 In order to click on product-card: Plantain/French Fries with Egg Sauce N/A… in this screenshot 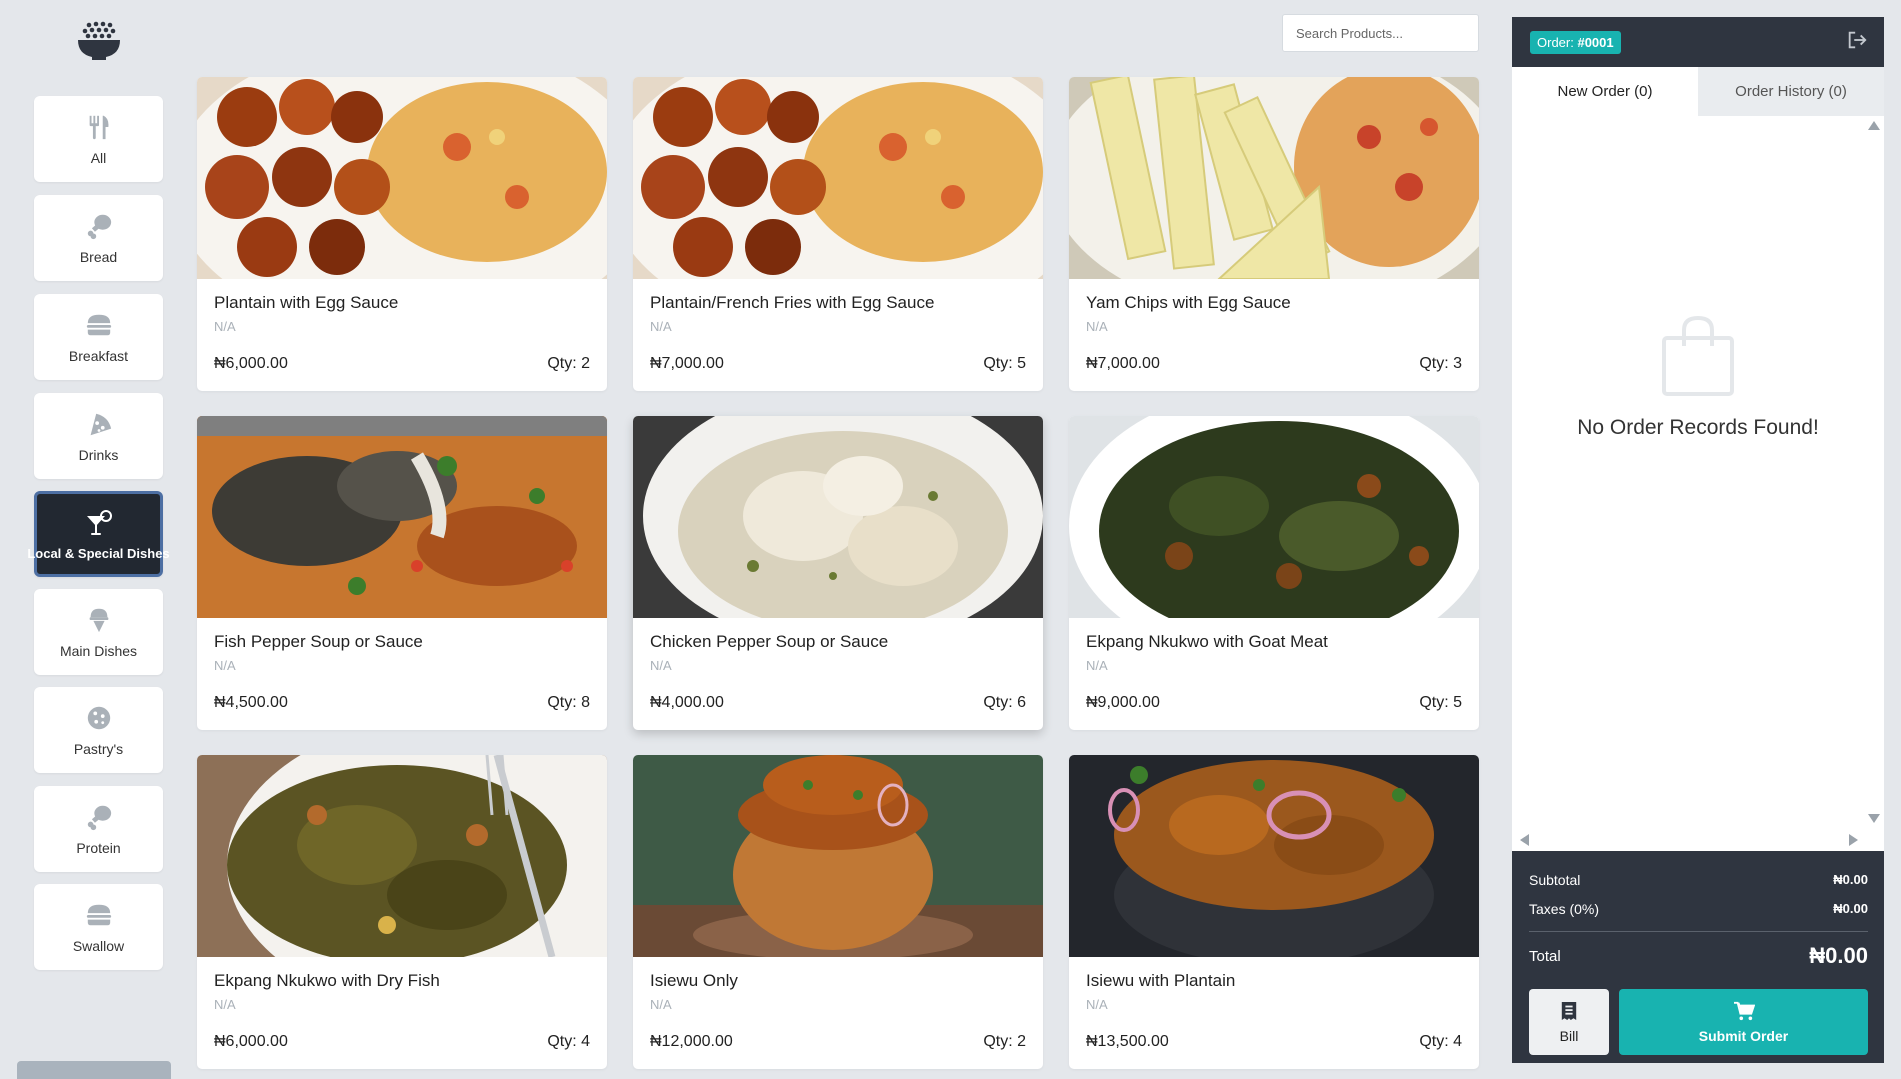, I will do `click(838, 234)`.